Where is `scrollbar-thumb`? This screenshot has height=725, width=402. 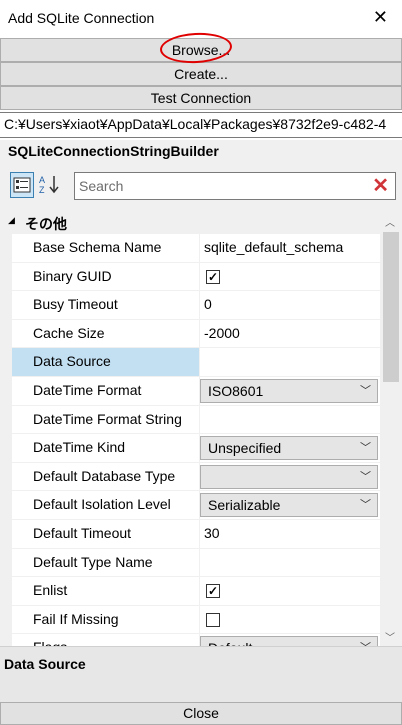
scrollbar-thumb is located at coordinates (391, 307).